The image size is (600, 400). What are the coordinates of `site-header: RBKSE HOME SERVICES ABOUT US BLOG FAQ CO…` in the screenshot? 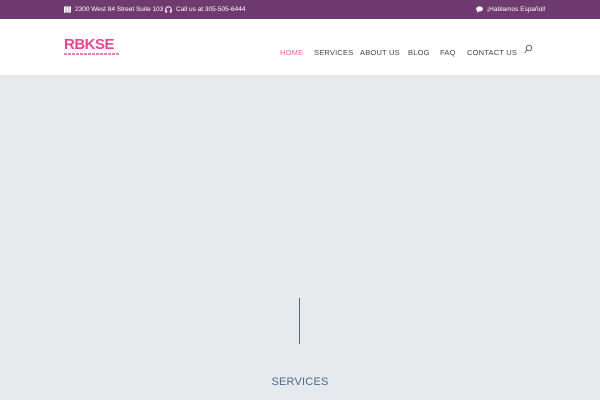 It's located at (300, 47).